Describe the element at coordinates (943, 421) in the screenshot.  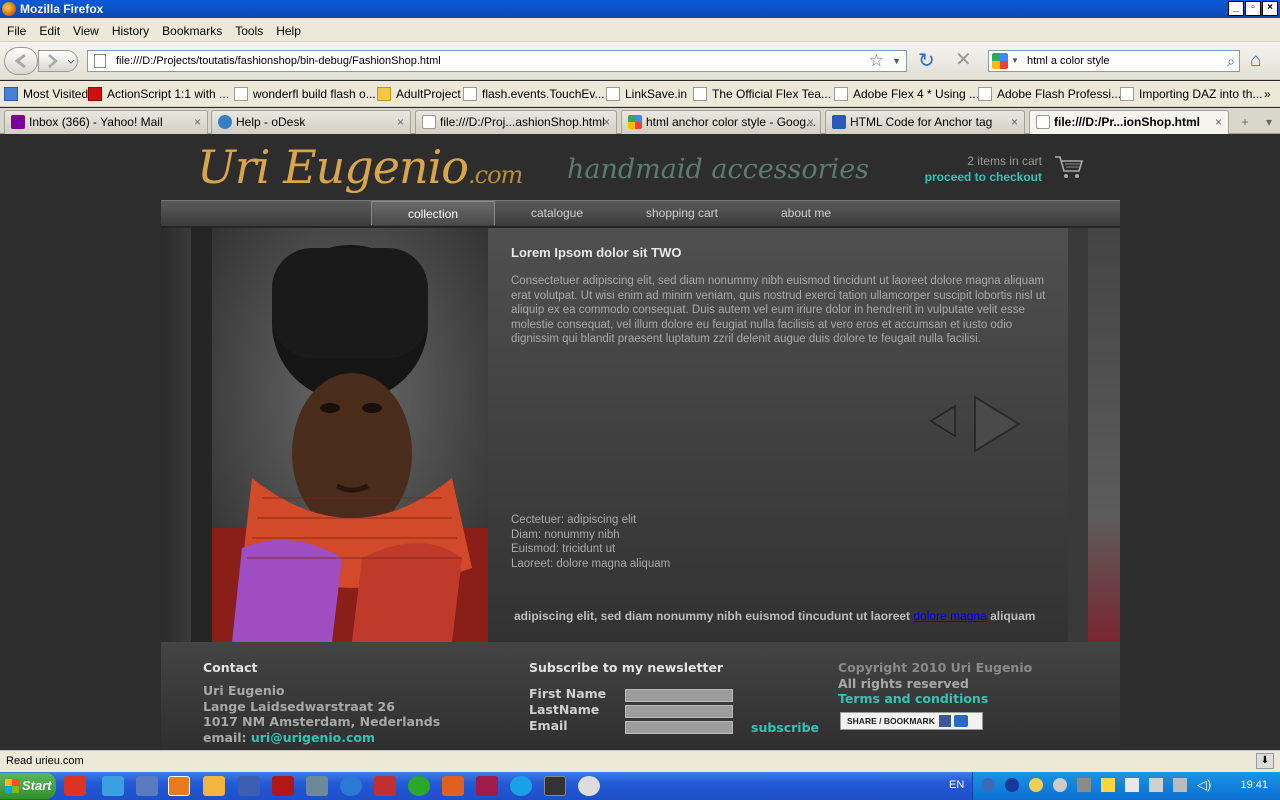
I see `previous-arrow-icon` at that location.